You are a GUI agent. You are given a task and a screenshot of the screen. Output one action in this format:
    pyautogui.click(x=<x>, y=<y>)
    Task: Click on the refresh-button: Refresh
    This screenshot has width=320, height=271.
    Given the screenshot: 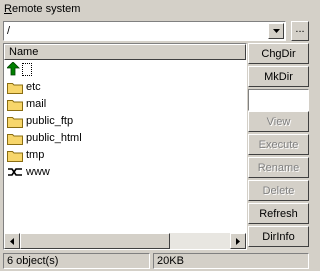 What is the action you would take?
    pyautogui.click(x=278, y=213)
    